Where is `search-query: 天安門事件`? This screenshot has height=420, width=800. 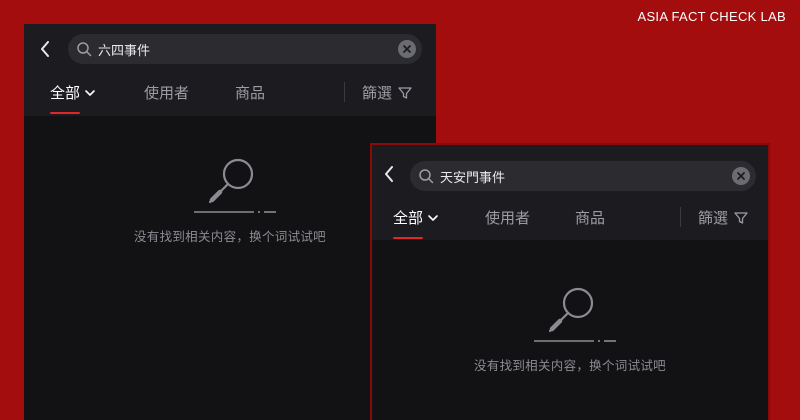 search-query: 天安門事件 is located at coordinates (586, 176).